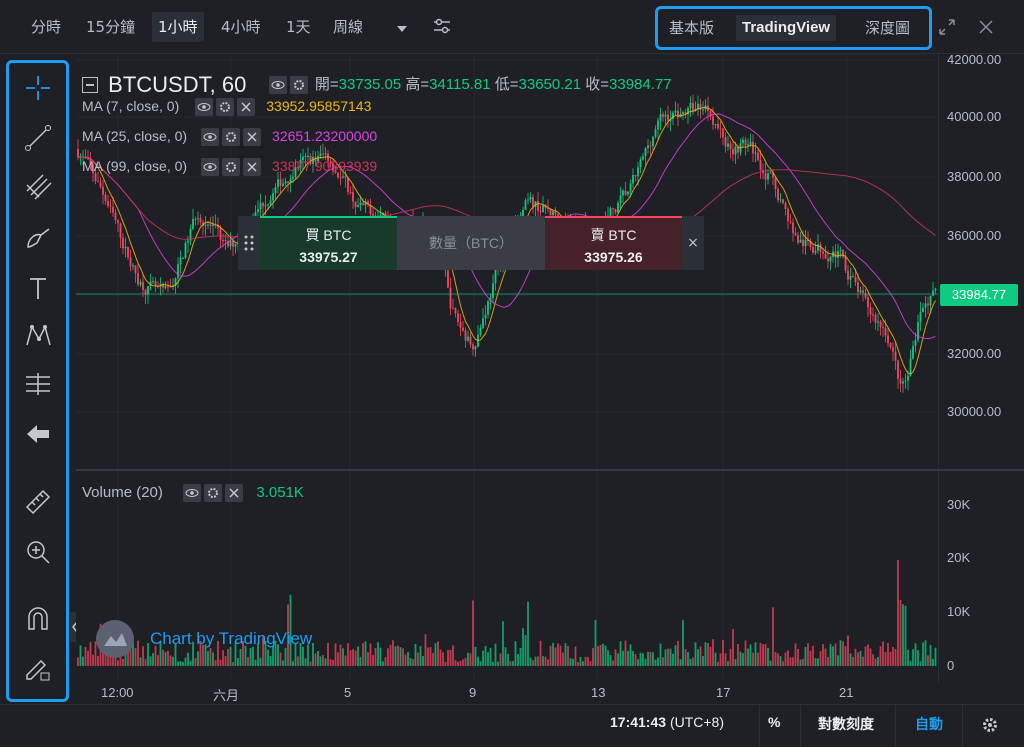  I want to click on timeframe-tab: 15分鐘, so click(110, 27).